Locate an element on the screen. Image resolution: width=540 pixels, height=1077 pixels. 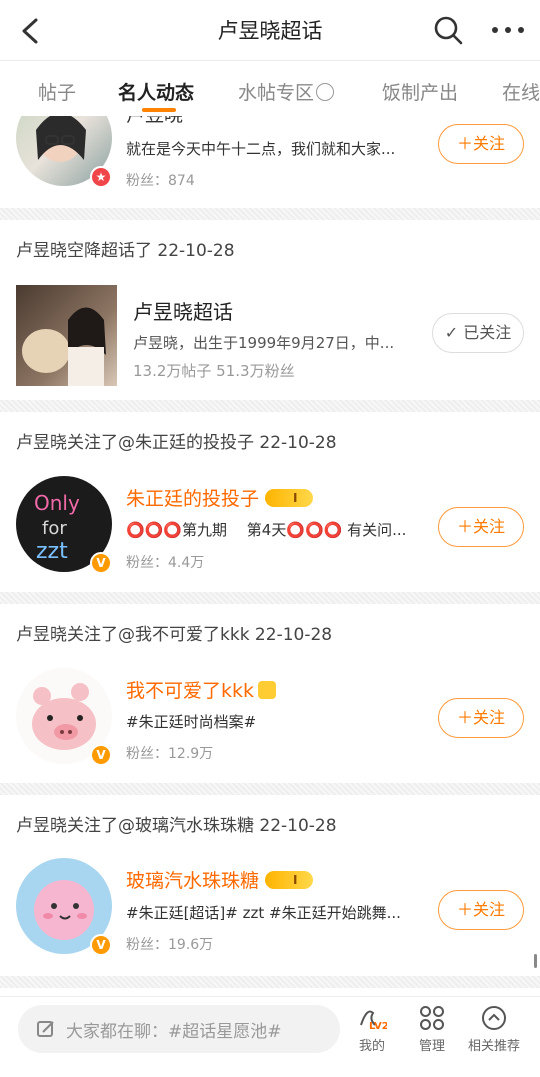
nav-label: 相关推荐 is located at coordinates (493, 1046).